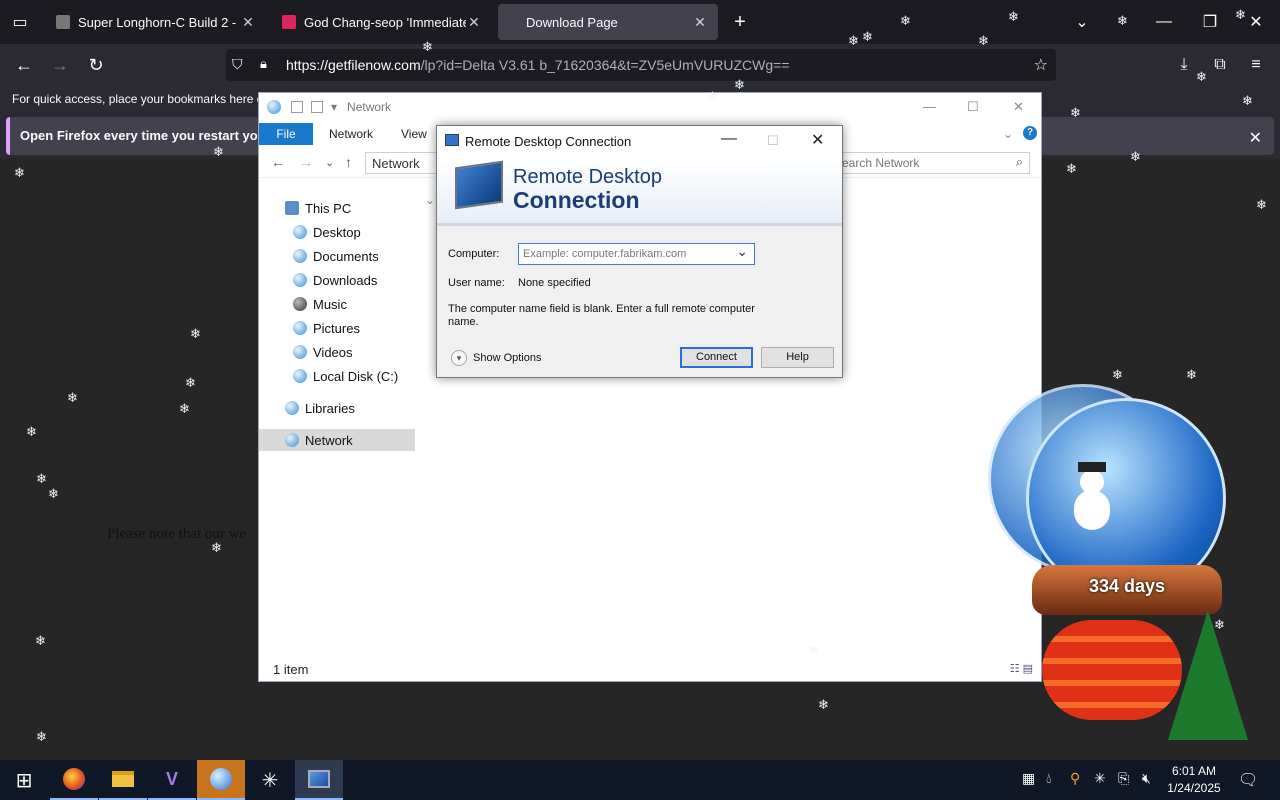 This screenshot has height=800, width=1280. Describe the element at coordinates (270, 780) in the screenshot. I see `snowflake-app-icon: ✳` at that location.